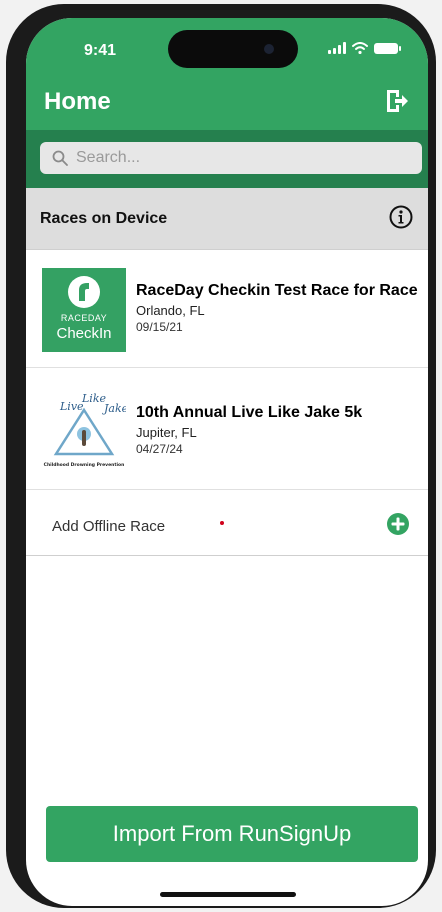 Image resolution: width=442 pixels, height=912 pixels. I want to click on battery-icon, so click(387, 48).